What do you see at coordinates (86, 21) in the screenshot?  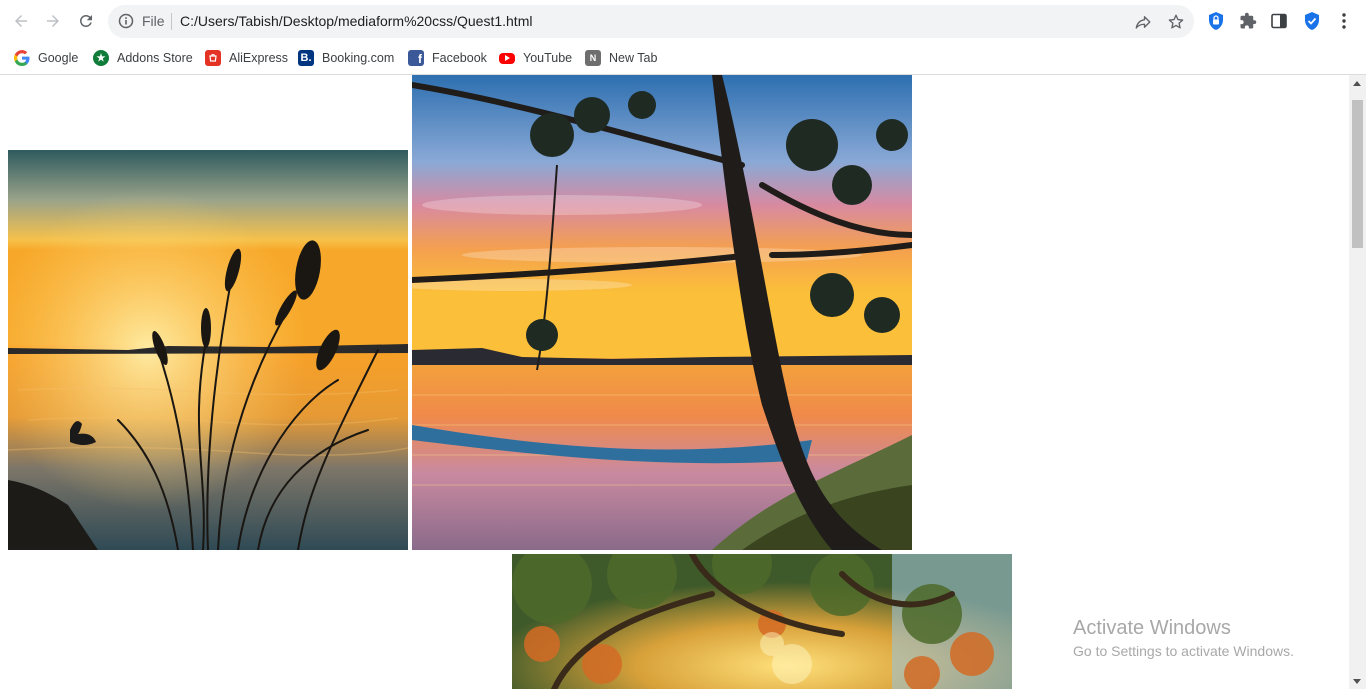 I see `reload-icon` at bounding box center [86, 21].